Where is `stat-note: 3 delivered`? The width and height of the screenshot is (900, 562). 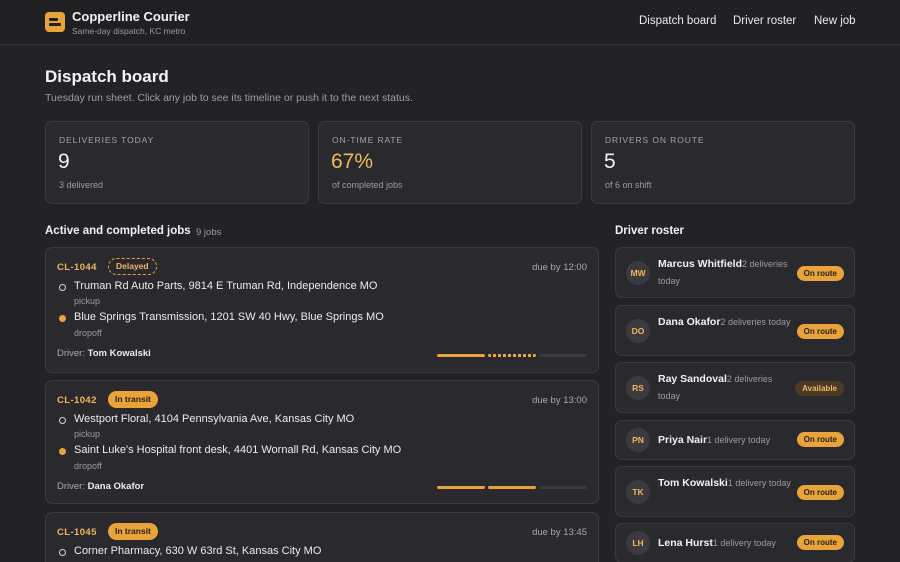 stat-note: 3 delivered is located at coordinates (81, 185).